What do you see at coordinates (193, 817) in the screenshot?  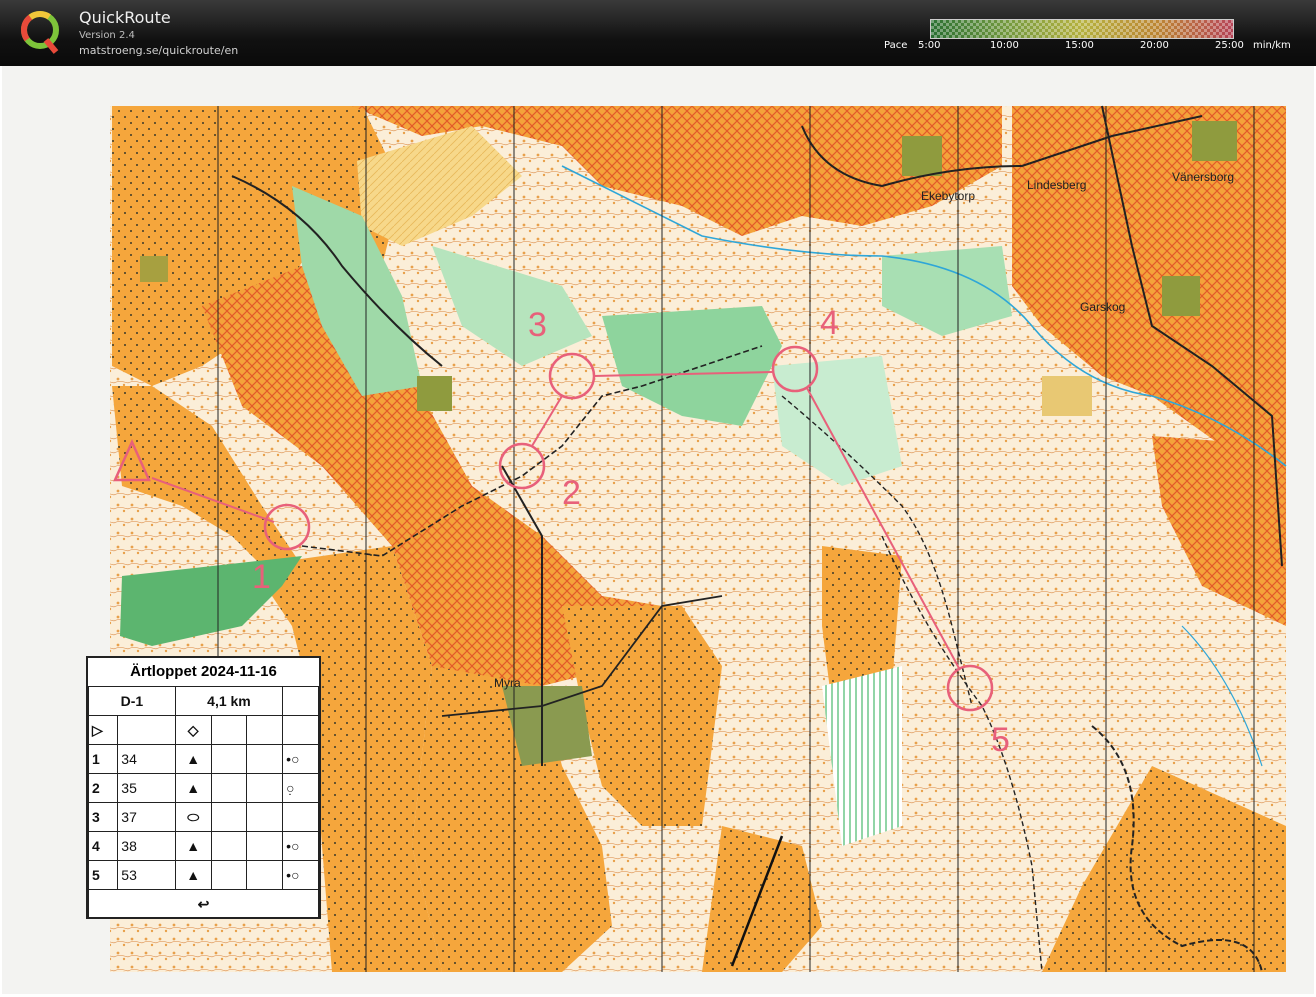 I see `feature-symbol: ⬭` at bounding box center [193, 817].